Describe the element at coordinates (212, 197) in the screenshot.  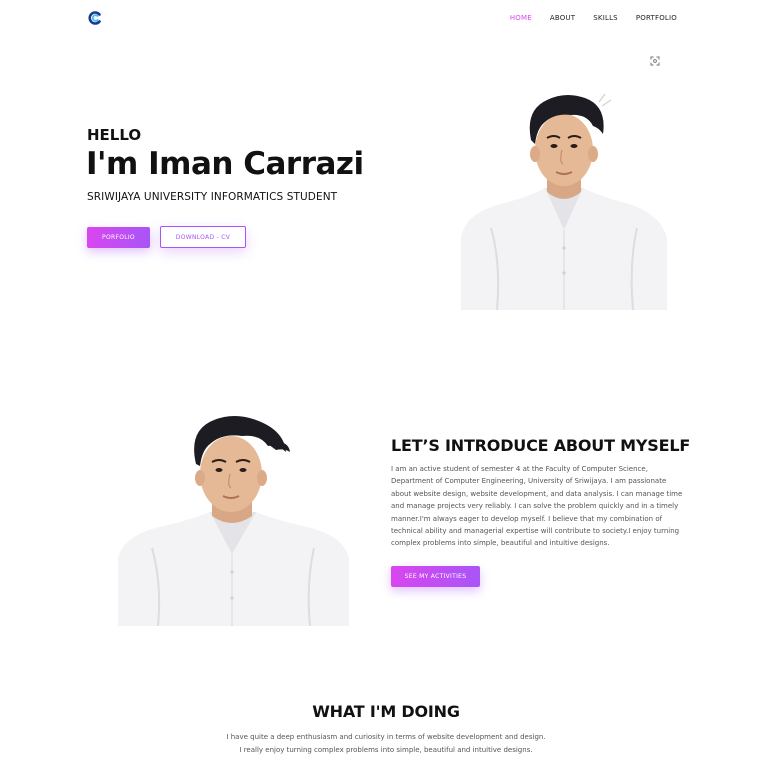
I see `hero-subtitle: SRIWIJAYA UNIVERSITY INFORMATICS STUDENT` at that location.